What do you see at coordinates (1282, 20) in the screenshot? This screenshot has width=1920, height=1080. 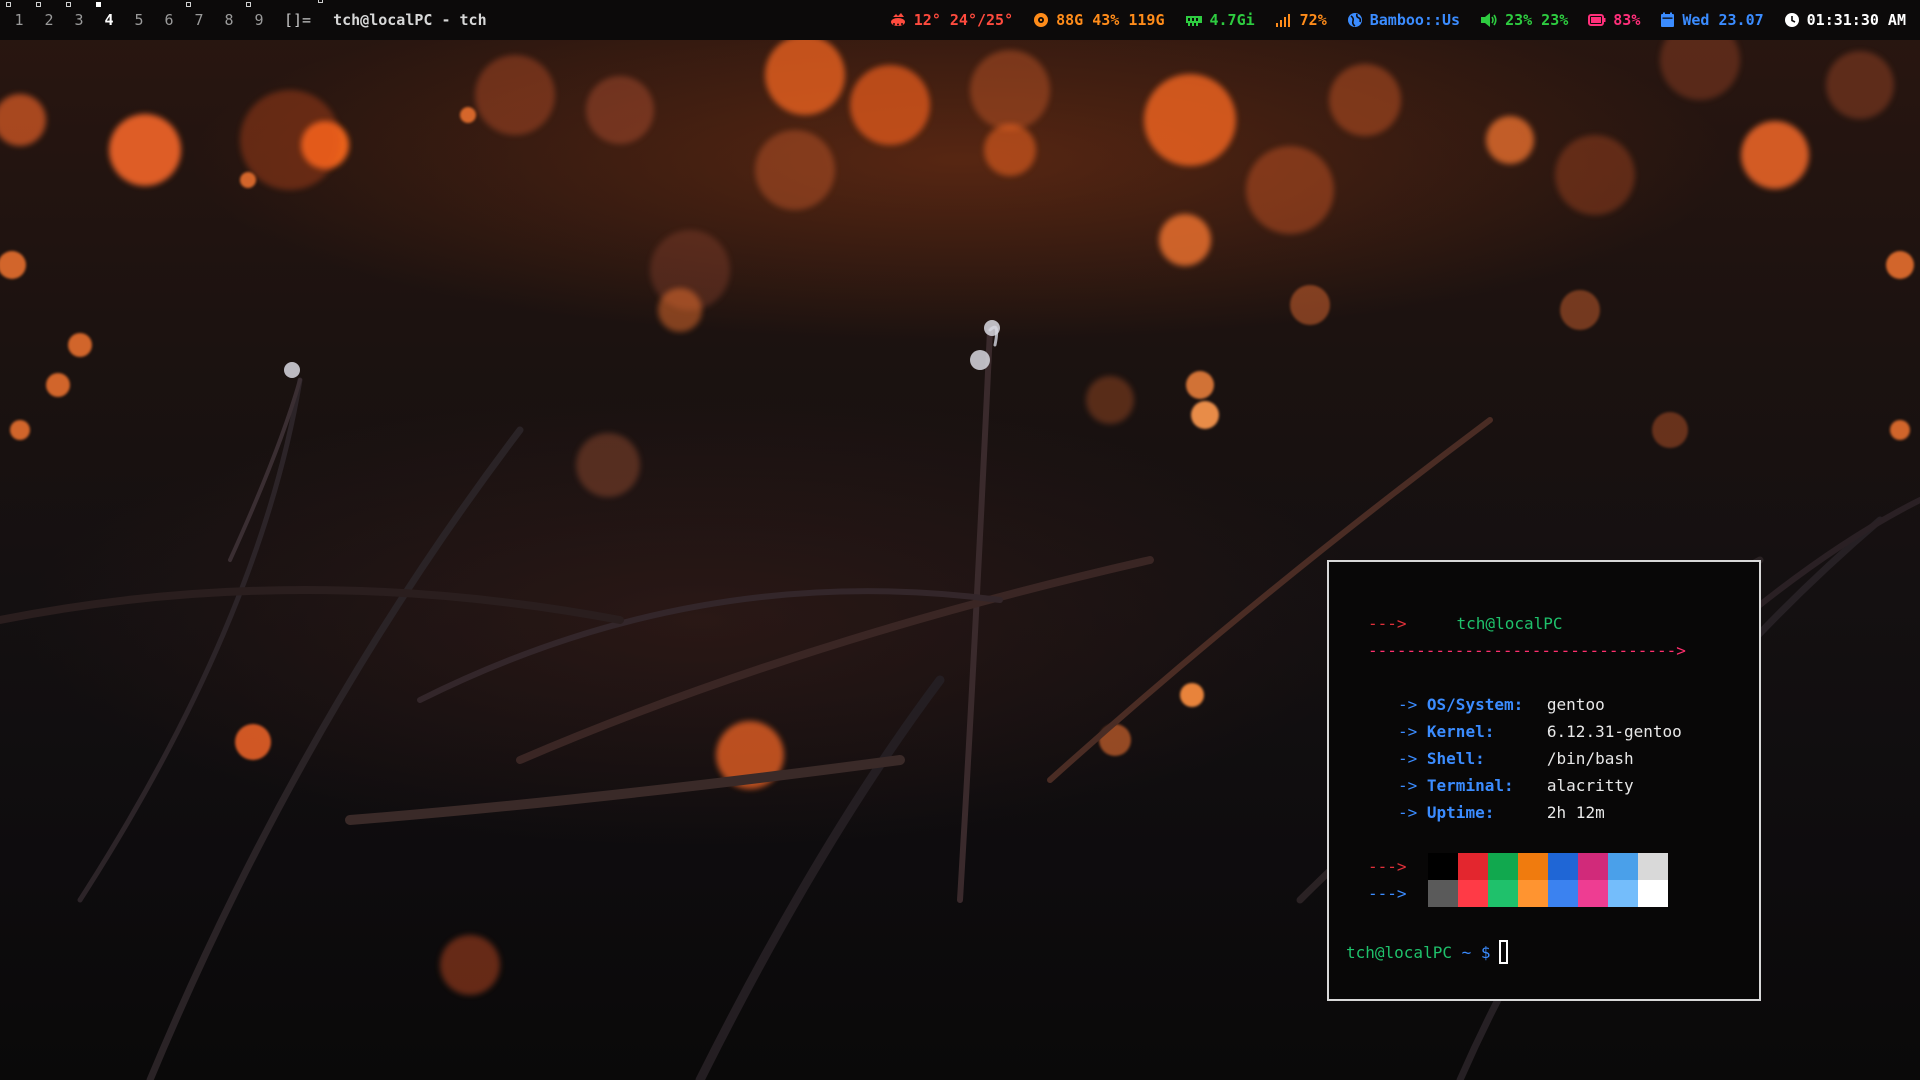 I see `signal-bars-icon` at bounding box center [1282, 20].